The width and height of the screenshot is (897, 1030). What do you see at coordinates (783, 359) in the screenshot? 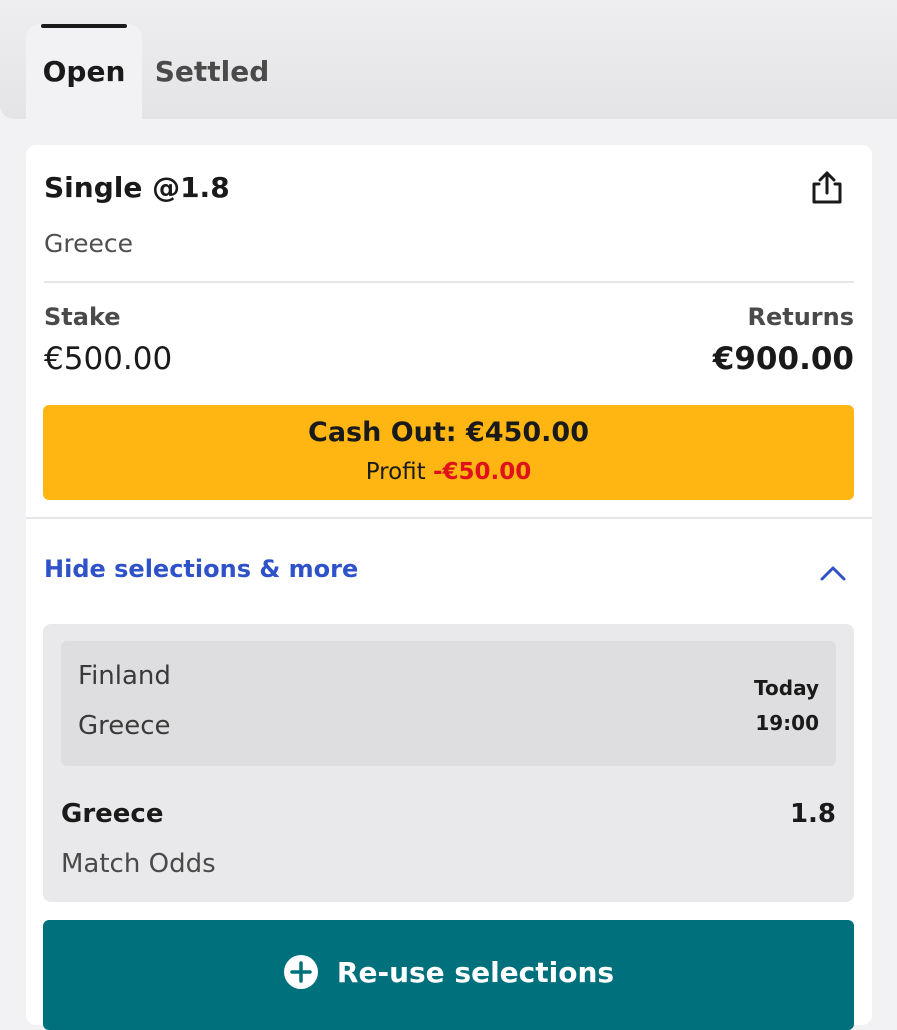
I see `returns-value: €900.00` at bounding box center [783, 359].